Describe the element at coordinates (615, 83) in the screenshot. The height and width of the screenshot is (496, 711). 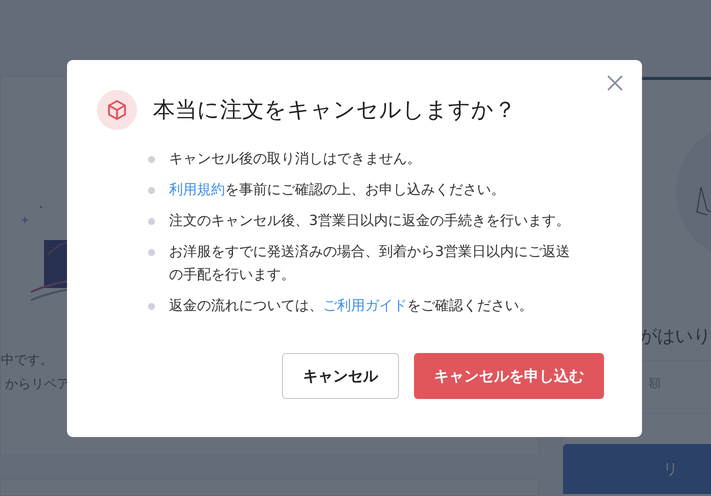
I see `close-icon` at that location.